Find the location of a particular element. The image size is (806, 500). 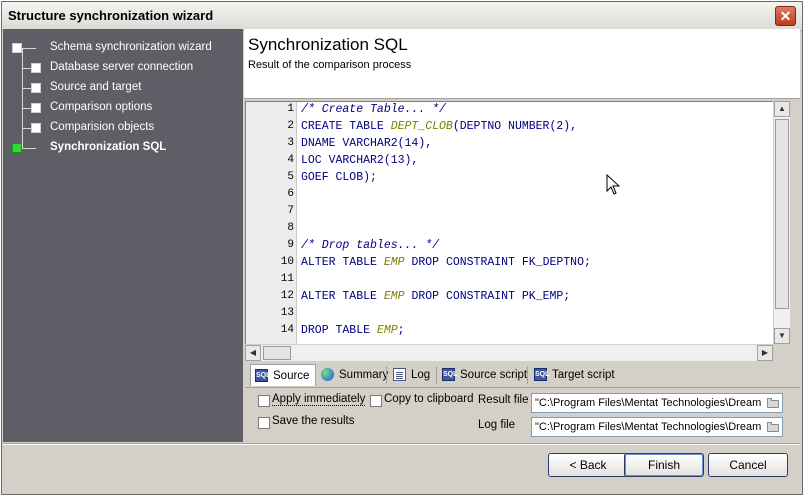

line-number: 6 is located at coordinates (290, 194).